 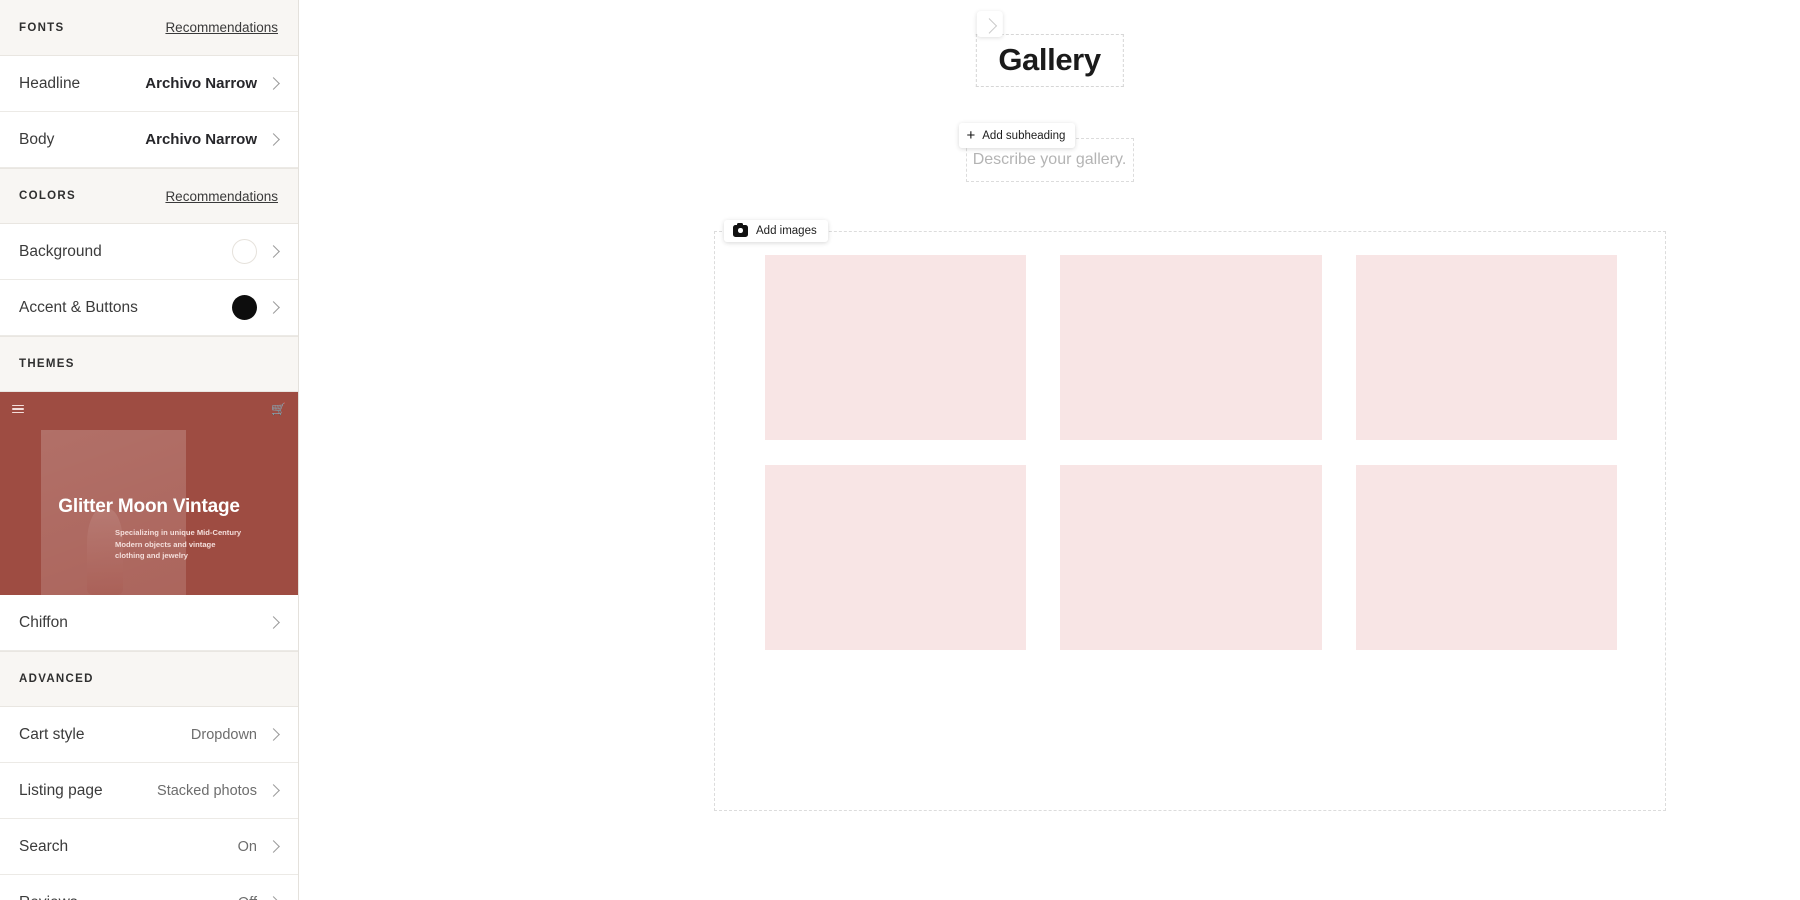 What do you see at coordinates (149, 308) in the screenshot?
I see `sidebar-row-accent: Accent & Buttons` at bounding box center [149, 308].